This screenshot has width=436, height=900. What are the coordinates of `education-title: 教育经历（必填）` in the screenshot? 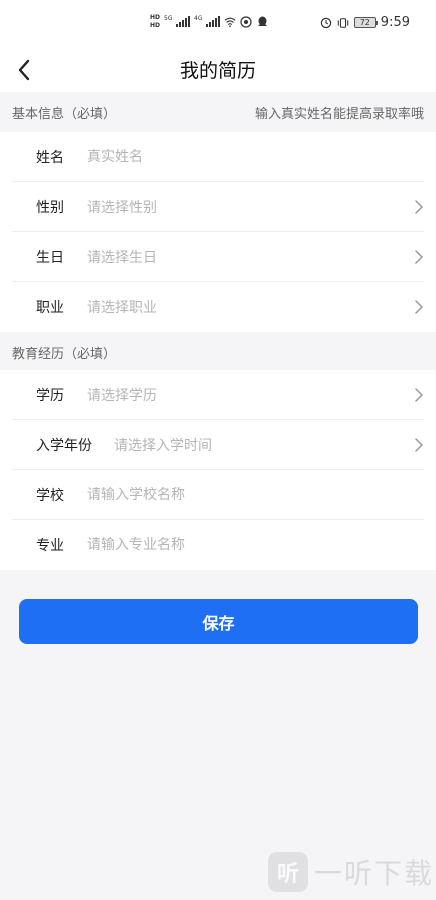 It's located at (64, 354).